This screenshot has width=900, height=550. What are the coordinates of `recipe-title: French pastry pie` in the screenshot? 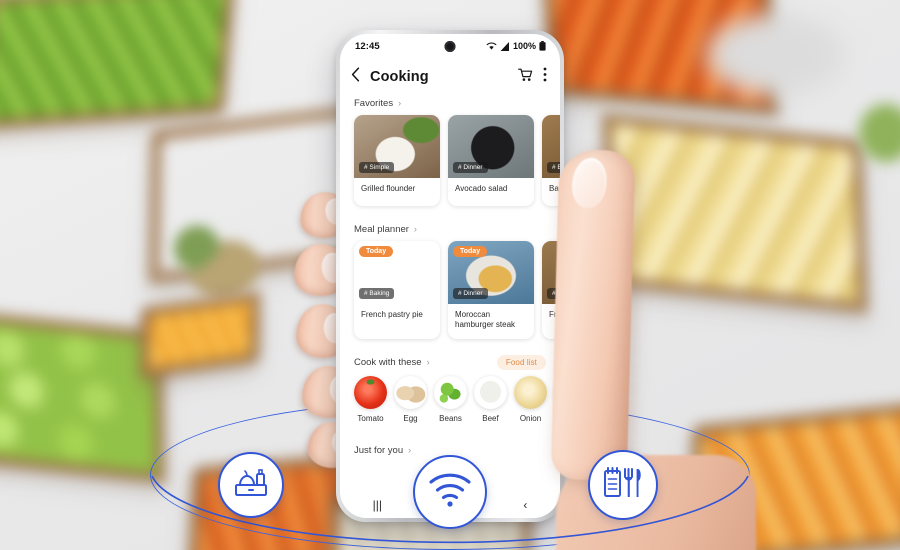 It's located at (392, 314).